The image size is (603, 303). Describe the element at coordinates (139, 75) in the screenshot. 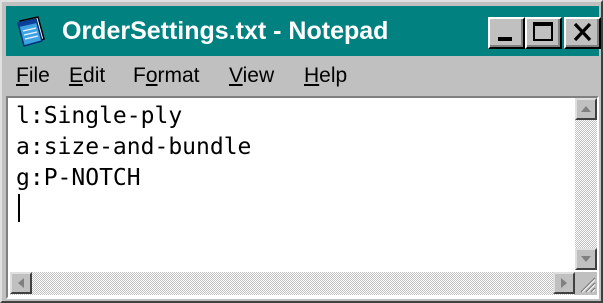

I see `menu-format-pre: F` at that location.